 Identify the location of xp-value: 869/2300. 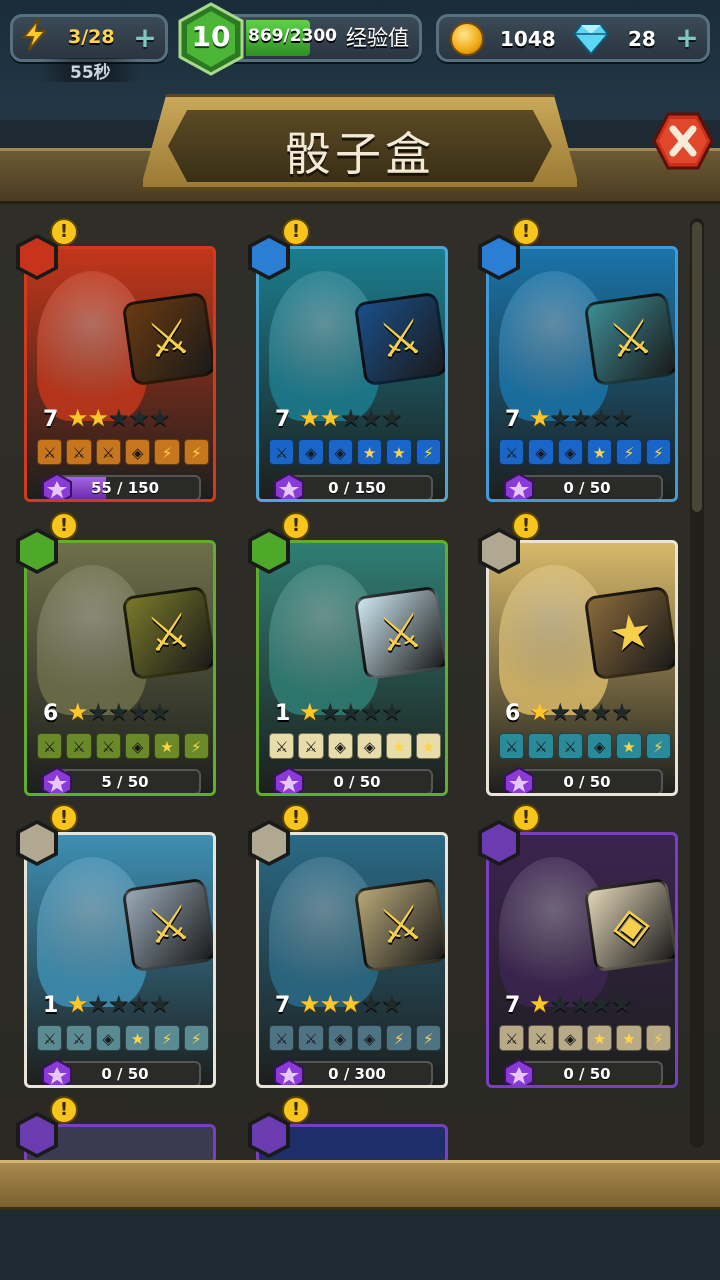
(293, 36).